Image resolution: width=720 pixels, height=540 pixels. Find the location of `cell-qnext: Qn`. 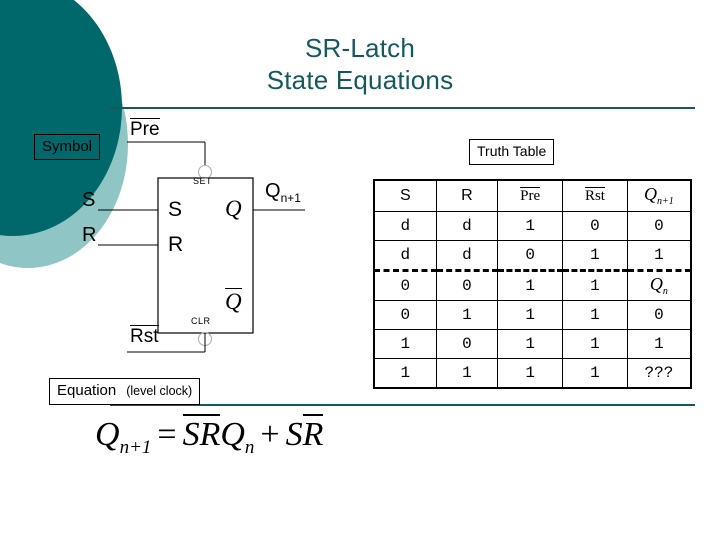

cell-qnext: Qn is located at coordinates (659, 285).